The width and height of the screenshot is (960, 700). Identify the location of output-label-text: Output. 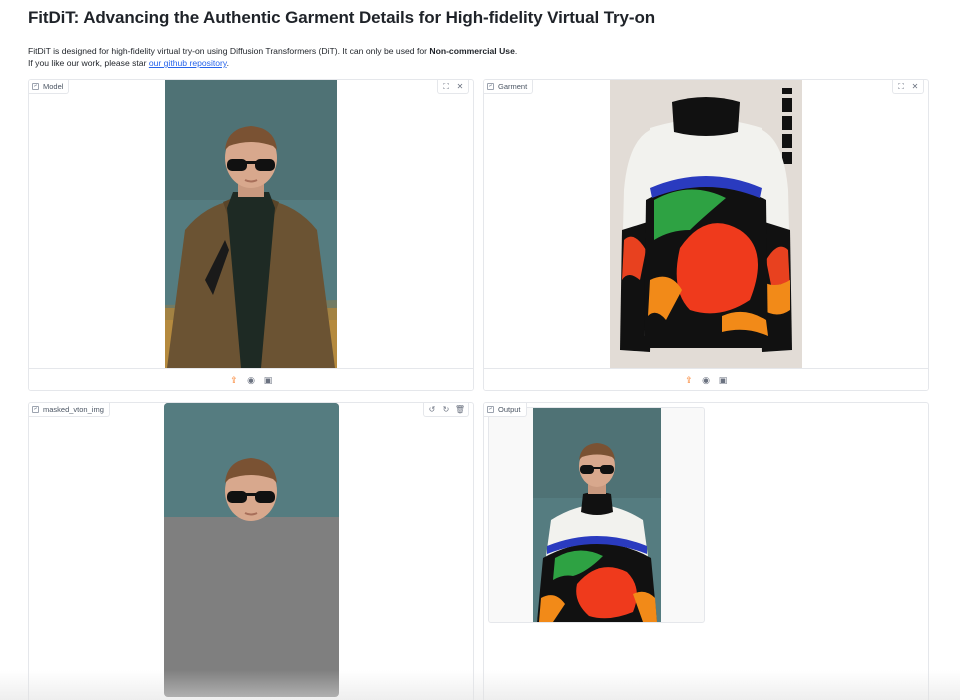
(509, 409).